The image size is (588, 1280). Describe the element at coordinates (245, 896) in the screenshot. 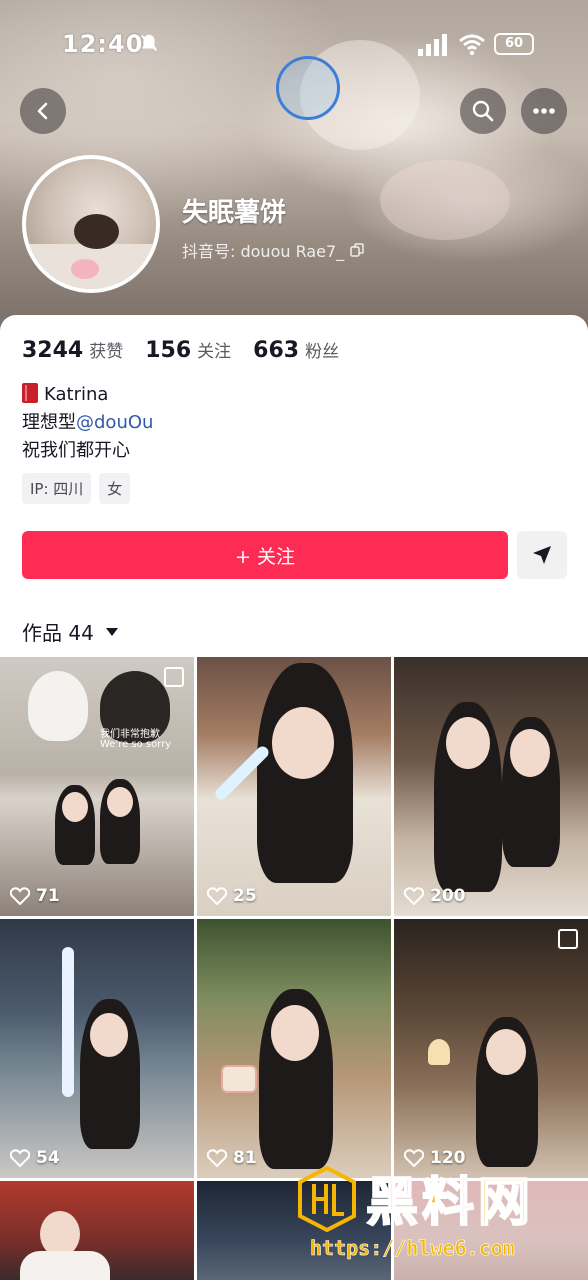

I see `like-count-text: 25` at that location.